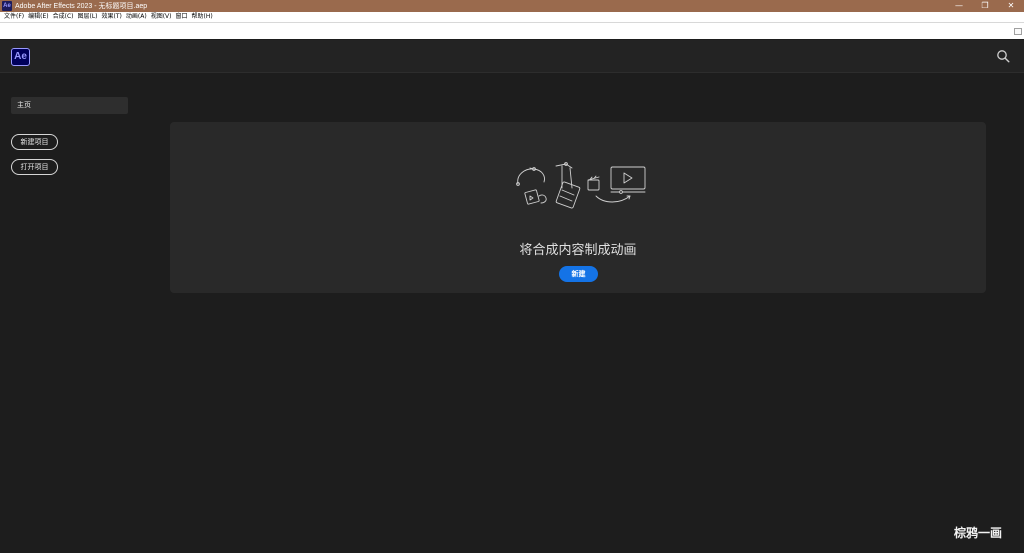  Describe the element at coordinates (161, 17) in the screenshot. I see `menu-view: 视图(V)` at that location.